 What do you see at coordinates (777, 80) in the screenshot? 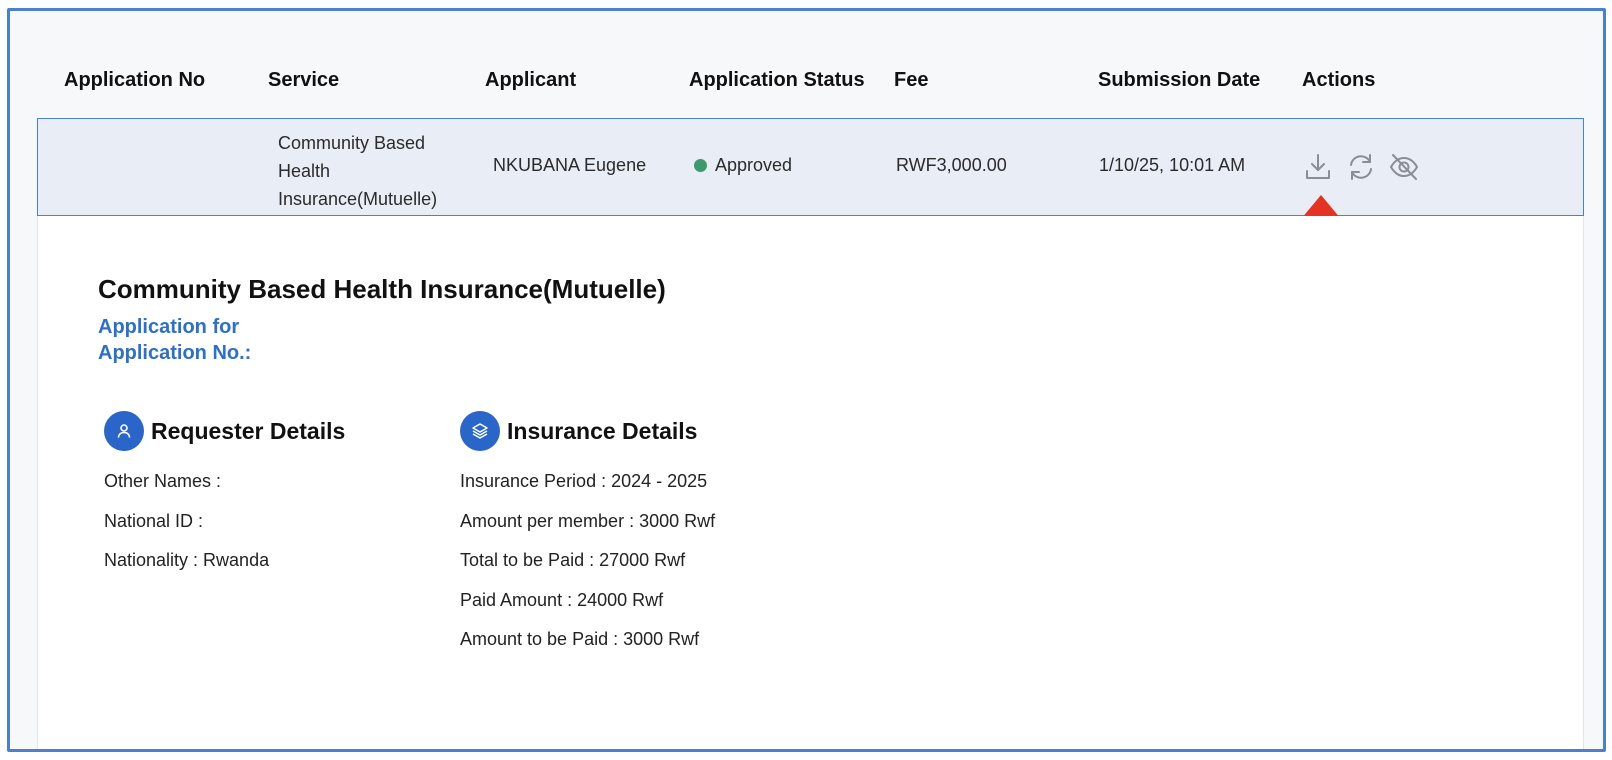
I see `header-application-status: Application Status` at bounding box center [777, 80].